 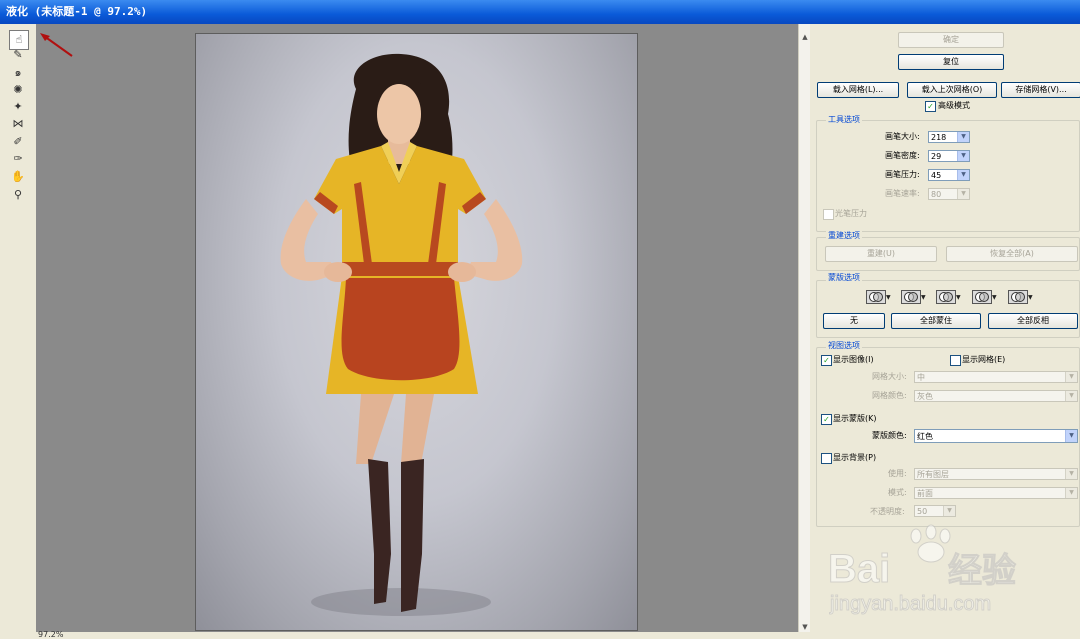 I want to click on scroll-up-icon: ▲, so click(x=805, y=37).